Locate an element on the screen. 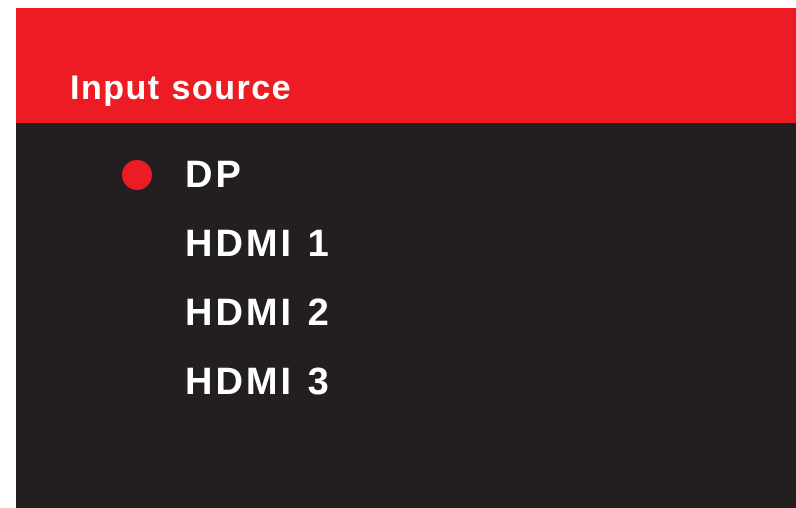 The image size is (796, 508). source-option-hdmi-3: HDMI 3 is located at coordinates (406, 383).